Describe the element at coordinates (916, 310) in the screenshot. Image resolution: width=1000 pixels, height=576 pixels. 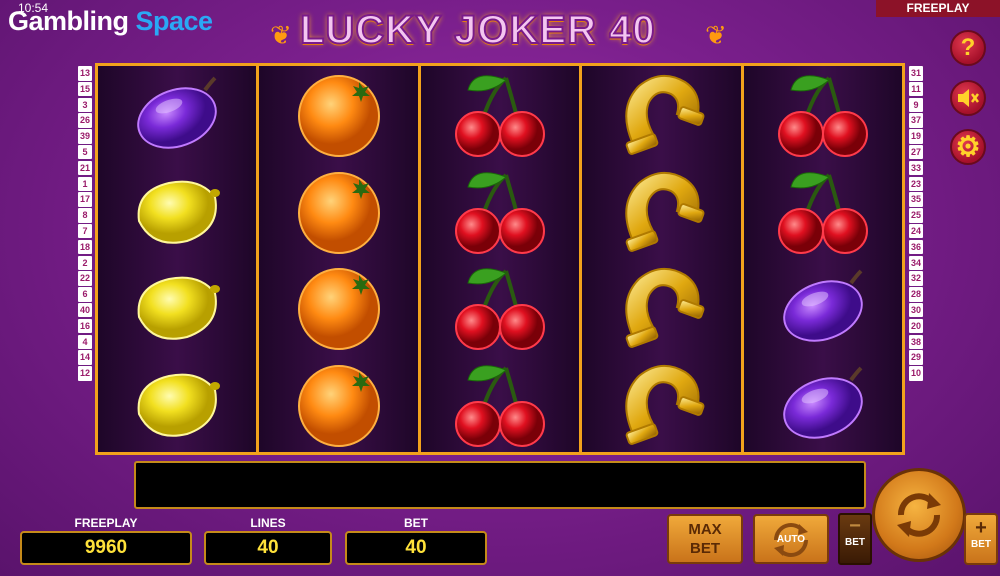
I see `payline-number: 30` at that location.